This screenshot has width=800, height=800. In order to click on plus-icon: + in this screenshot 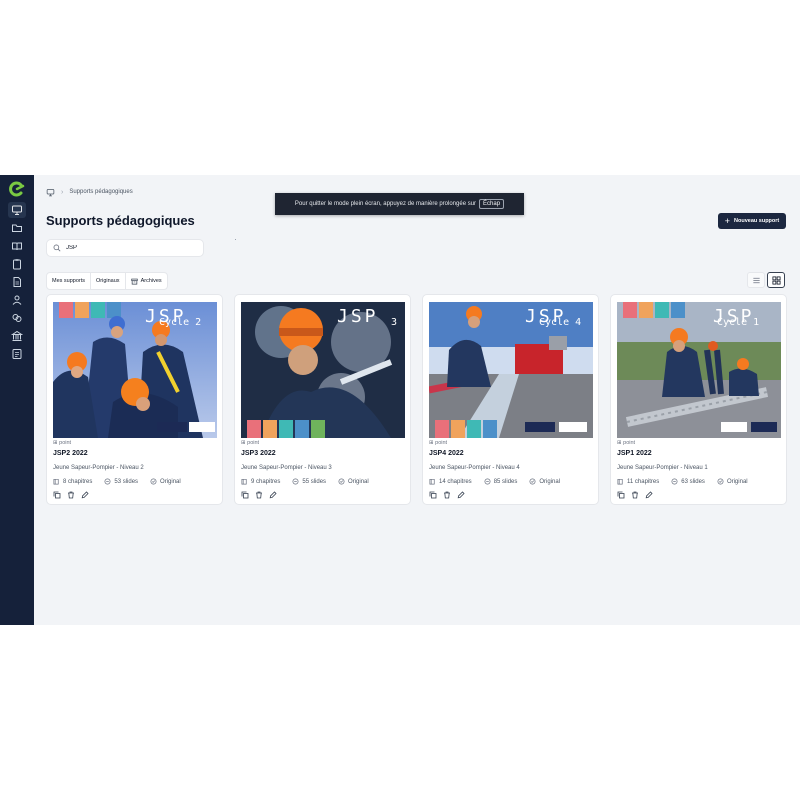, I will do `click(727, 220)`.